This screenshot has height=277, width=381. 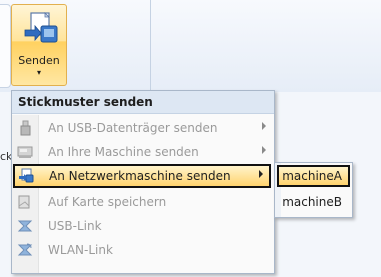 I want to click on submenu-item-label: machineA, so click(x=312, y=176).